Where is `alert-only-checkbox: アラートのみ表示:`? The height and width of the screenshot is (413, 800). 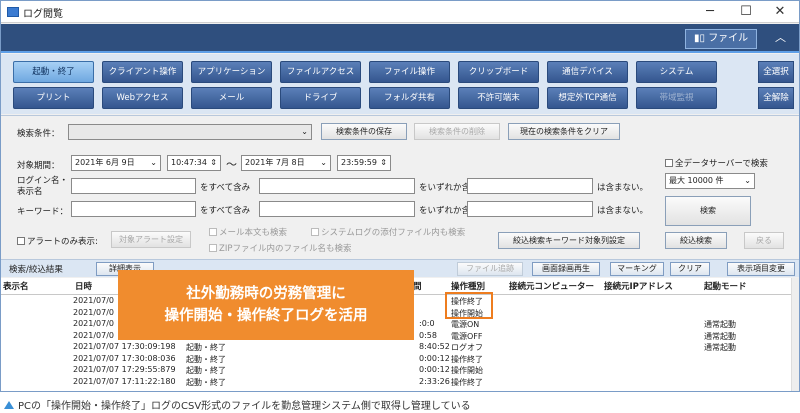
alert-only-checkbox: アラートのみ表示: is located at coordinates (57, 241).